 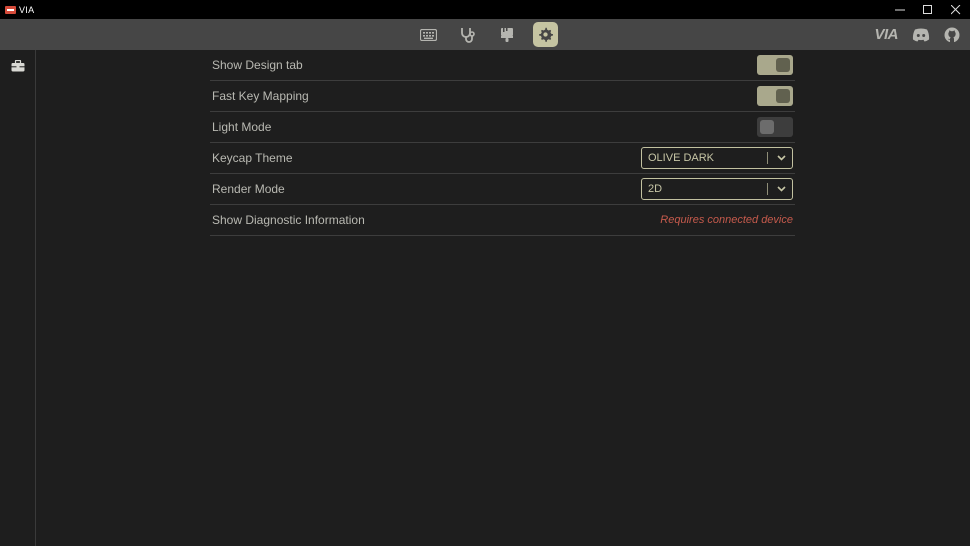 I want to click on setting-label: Show Diagnostic Information, so click(x=288, y=220).